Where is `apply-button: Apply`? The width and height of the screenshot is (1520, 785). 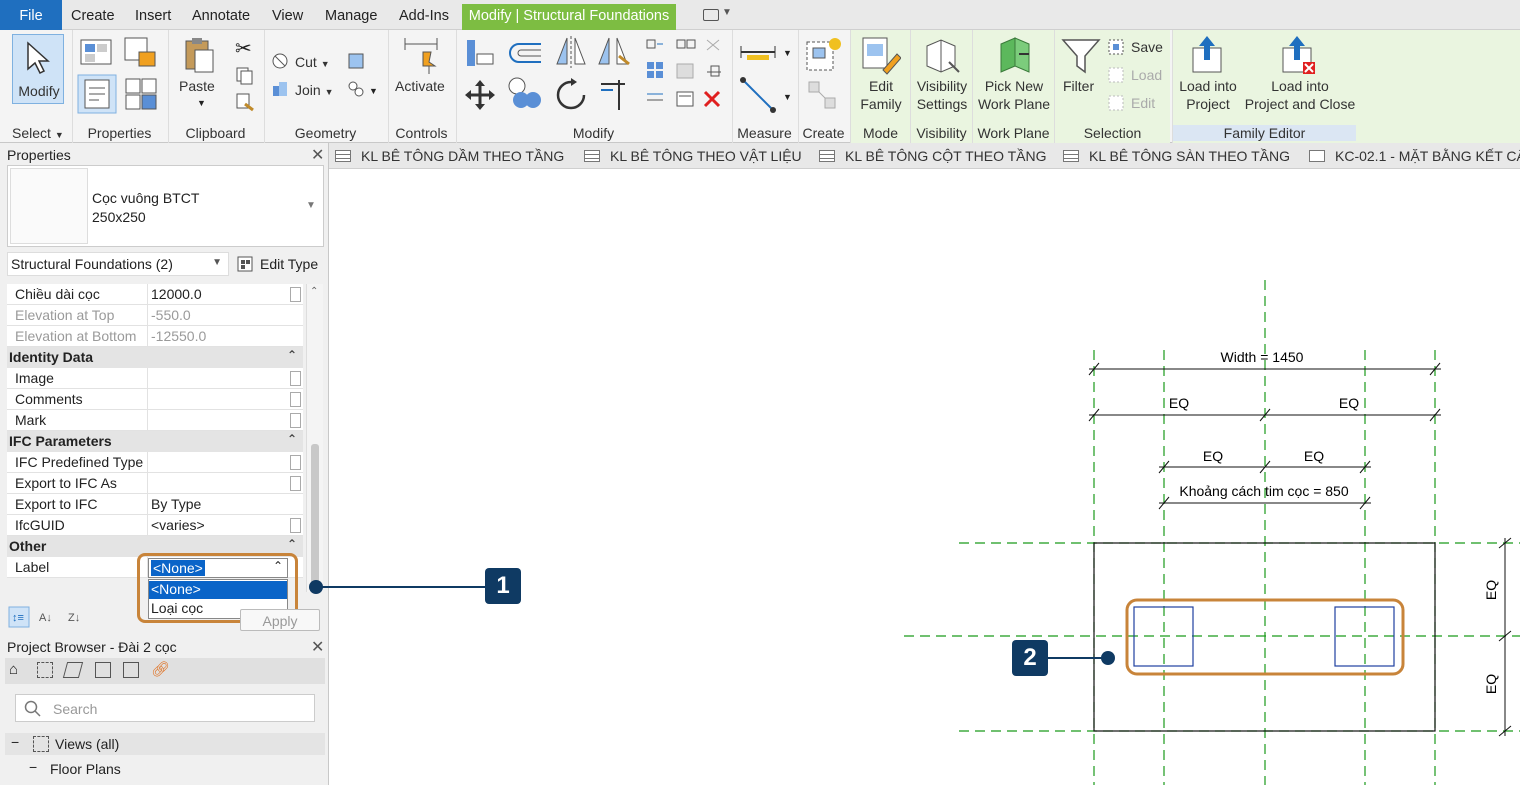 apply-button: Apply is located at coordinates (280, 620).